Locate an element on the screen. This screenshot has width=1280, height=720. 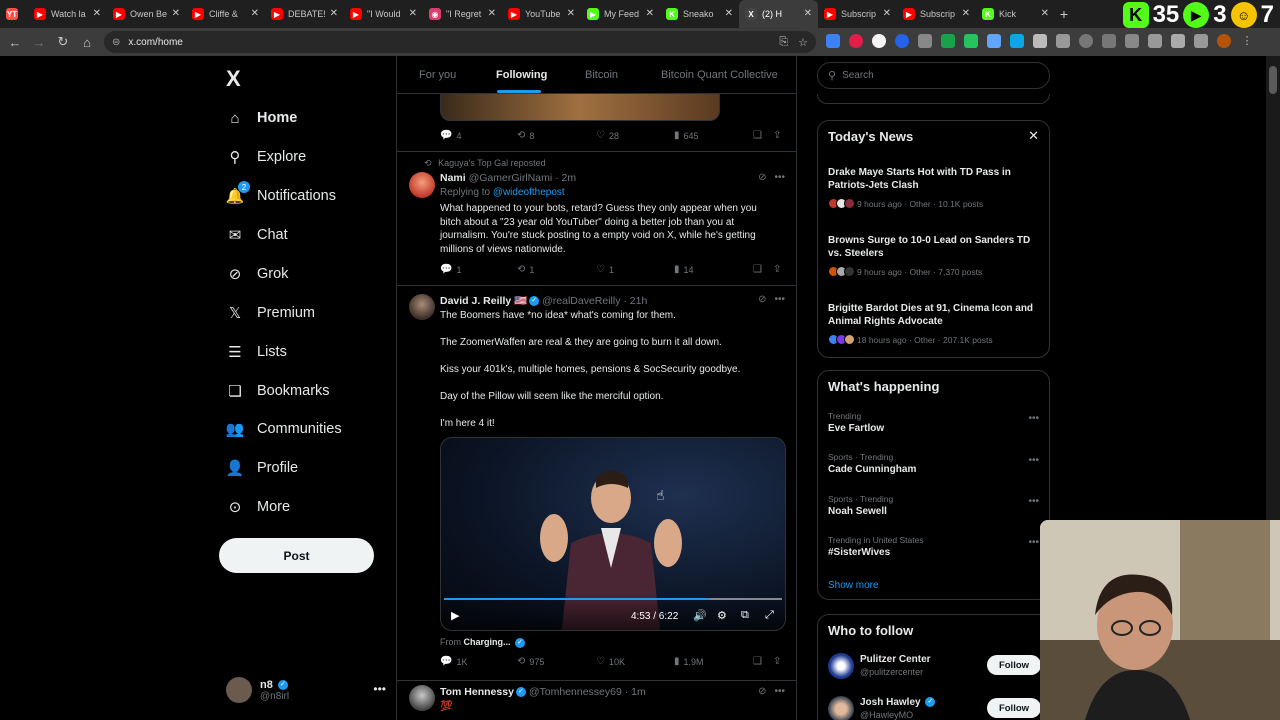
browser-tab: ▶ "I Would ✕ is located at coordinates (383, 14).